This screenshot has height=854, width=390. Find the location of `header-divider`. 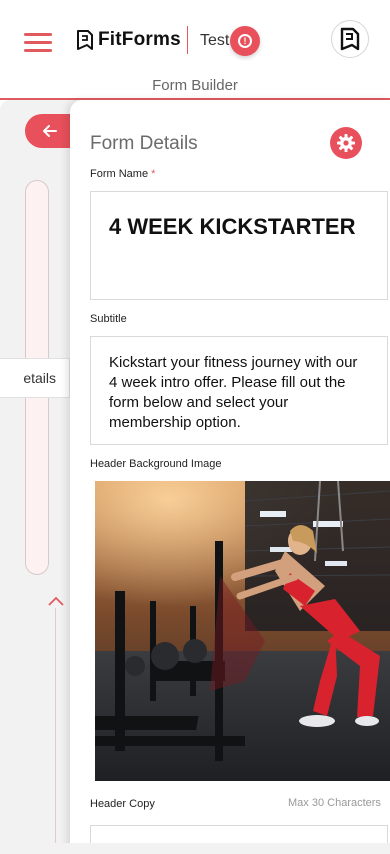

header-divider is located at coordinates (187, 40).